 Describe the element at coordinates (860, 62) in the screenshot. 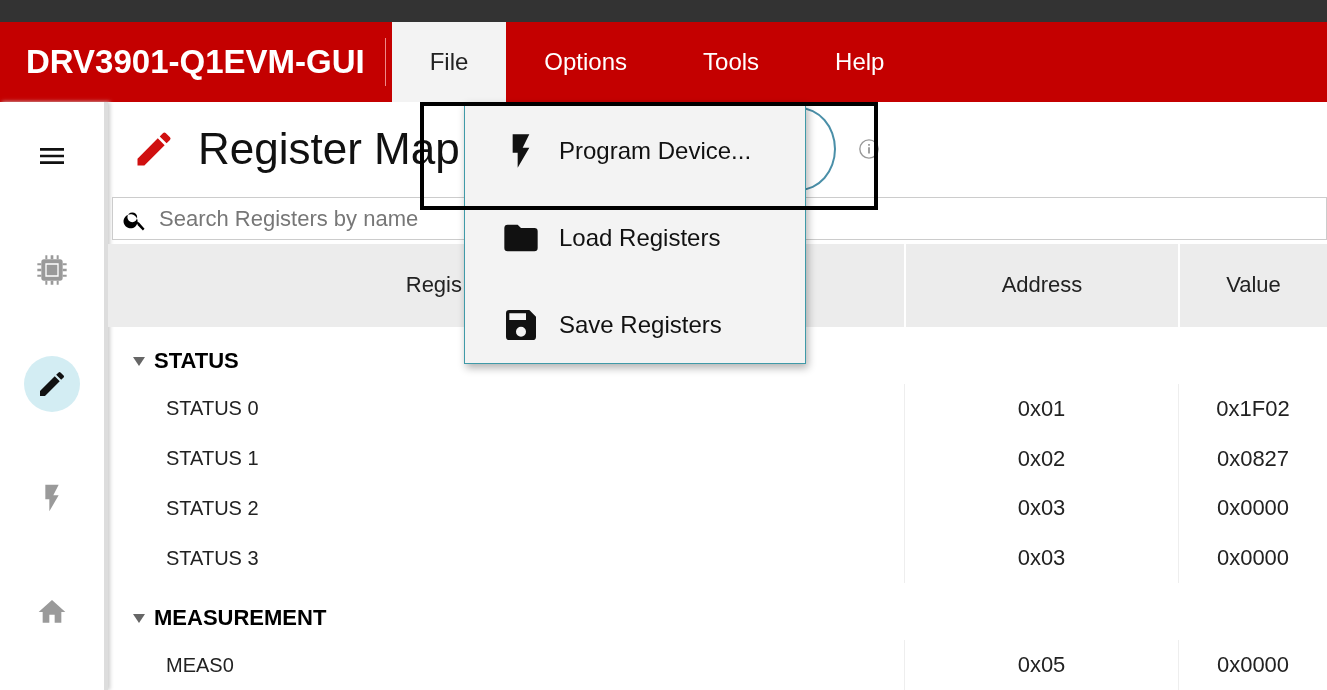

I see `menu-bar-item: Help` at that location.